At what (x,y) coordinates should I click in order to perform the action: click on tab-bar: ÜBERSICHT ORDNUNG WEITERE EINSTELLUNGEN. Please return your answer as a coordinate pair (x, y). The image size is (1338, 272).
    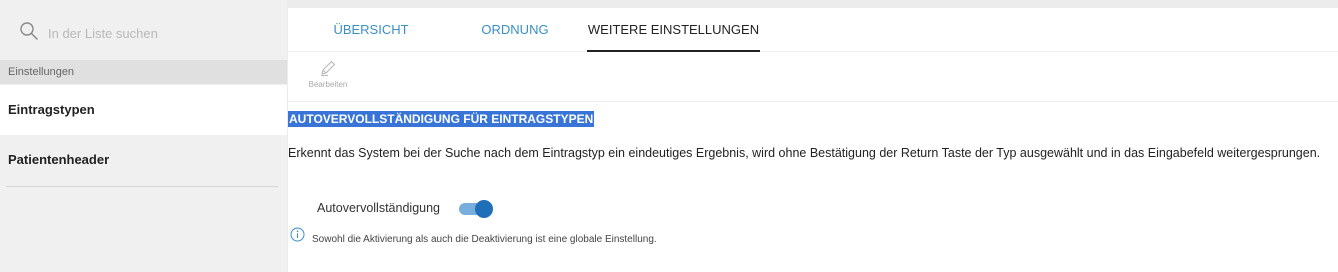
    Looking at the image, I should click on (813, 30).